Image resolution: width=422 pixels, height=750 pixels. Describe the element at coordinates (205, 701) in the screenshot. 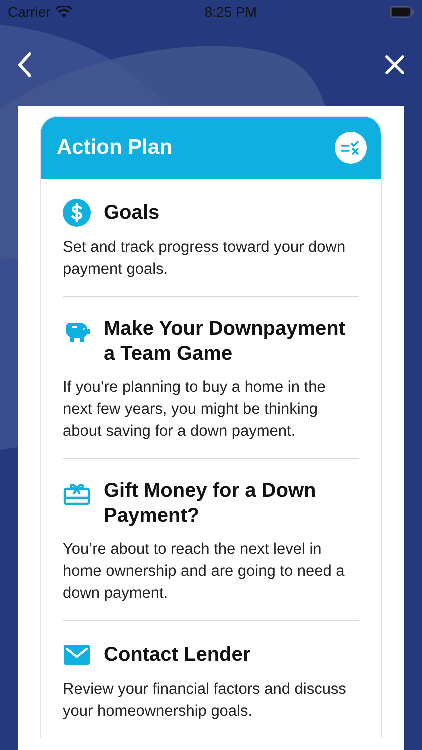

I see `item-description: Review your financial factors and discuss your homeownership goals.` at that location.